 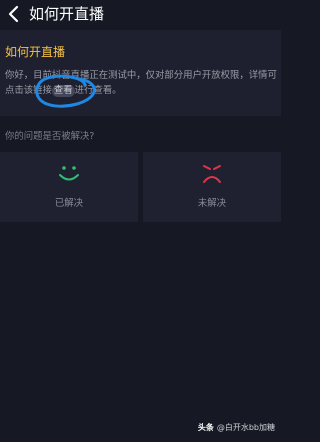 I want to click on article-text-part1: 你好，目前抖音直播正在测试中，仅对部分用户开放权限，详情可点击该链接, so click(x=141, y=83).